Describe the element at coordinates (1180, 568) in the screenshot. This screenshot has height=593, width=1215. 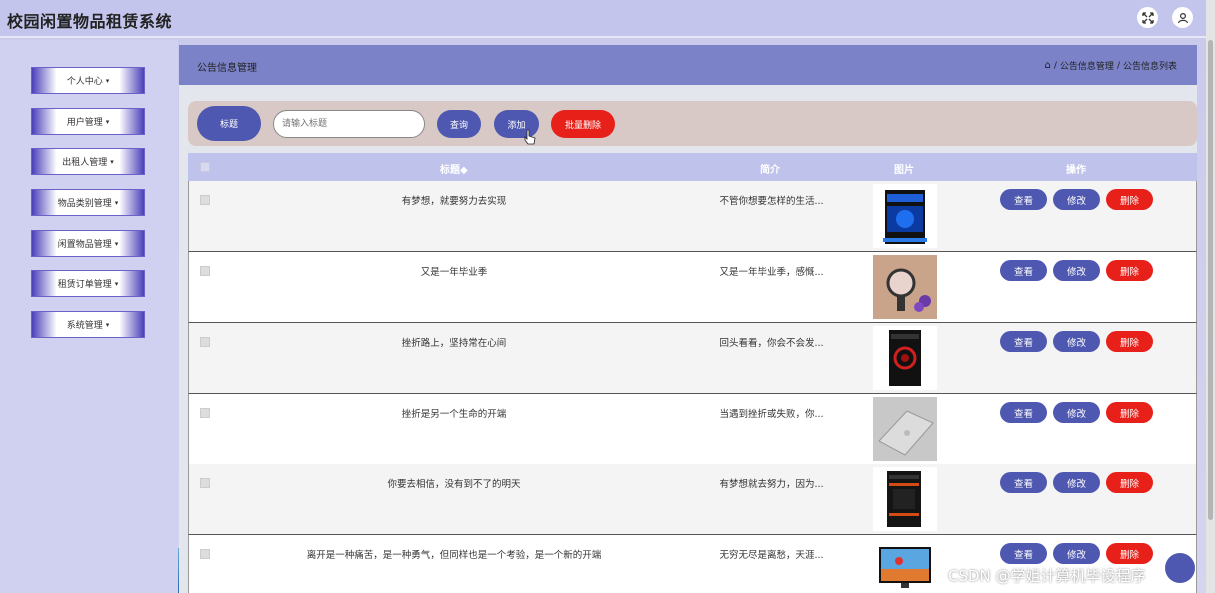
I see `back-to-top-button` at that location.